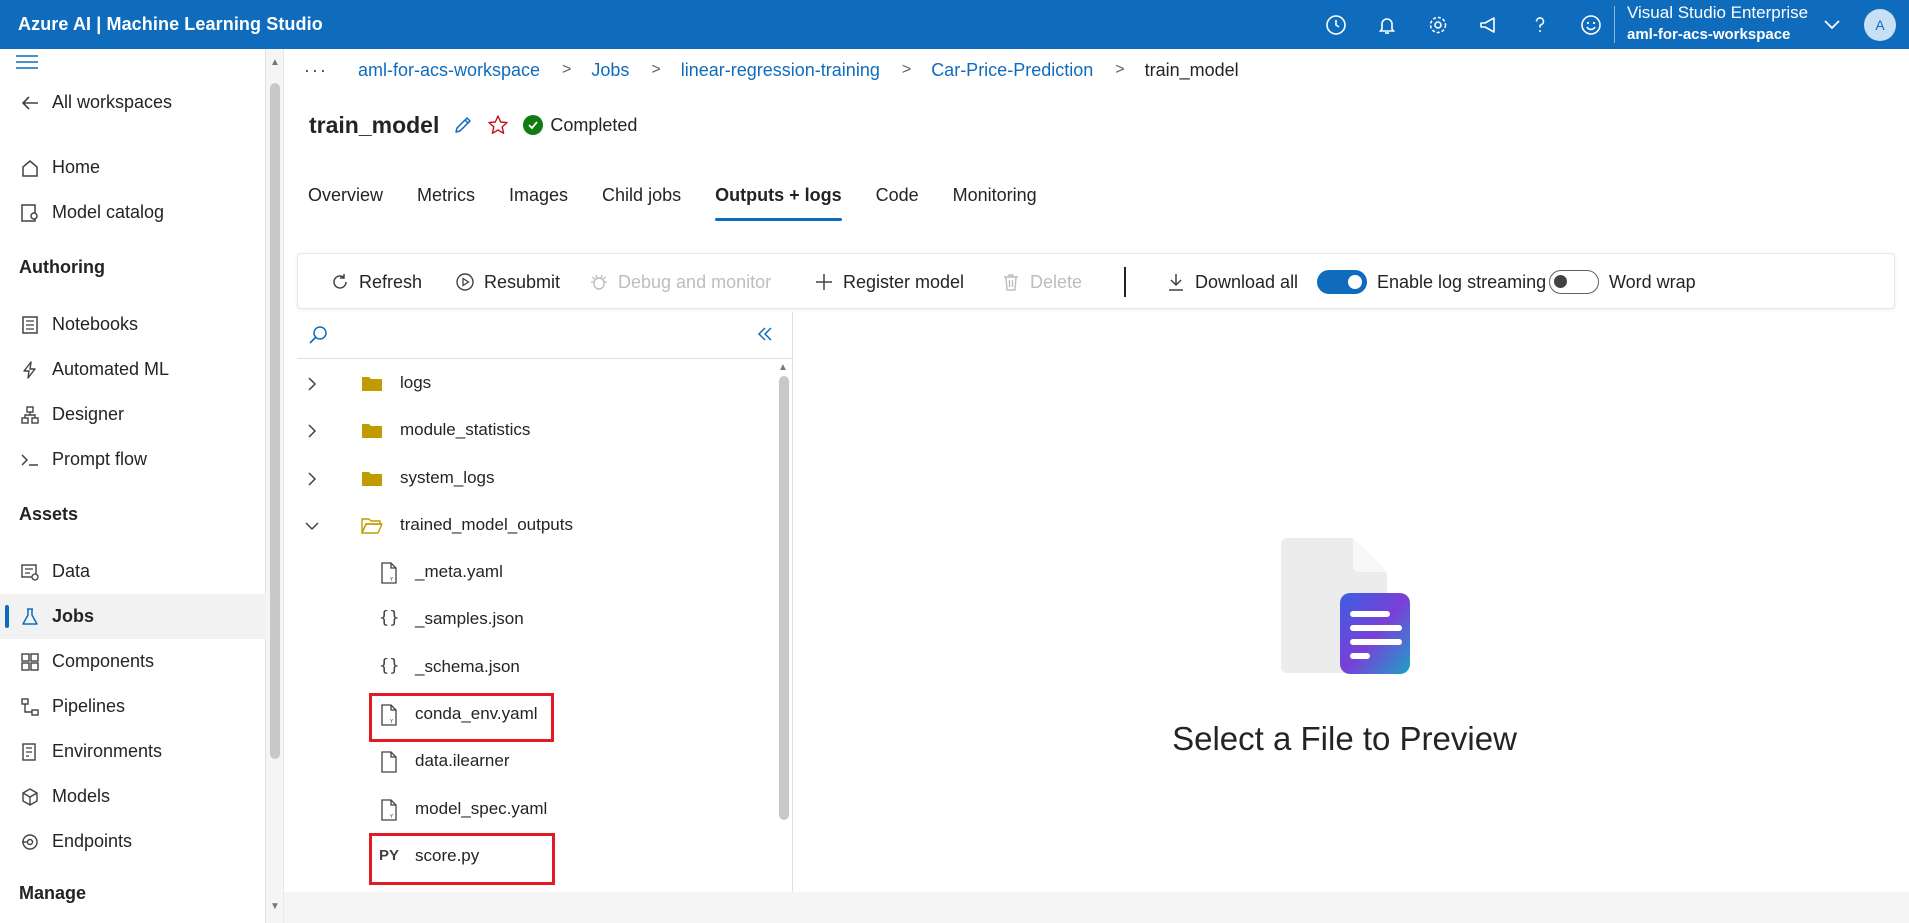  I want to click on sidebar-item-designer: Designer, so click(133, 414).